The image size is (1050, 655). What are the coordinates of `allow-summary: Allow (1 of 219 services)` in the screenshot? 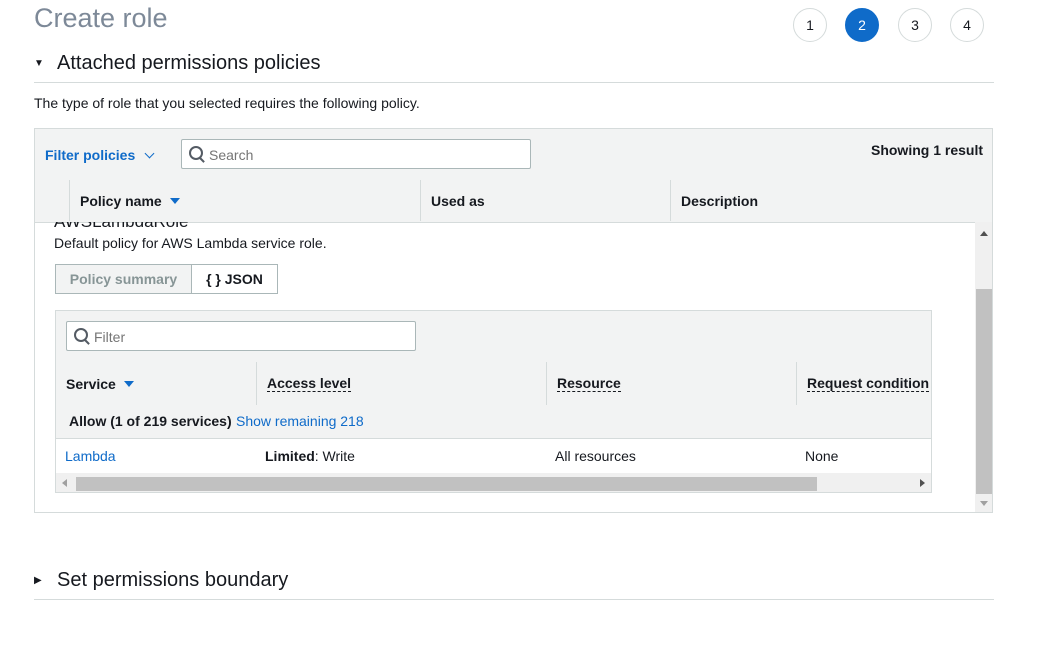 It's located at (150, 421).